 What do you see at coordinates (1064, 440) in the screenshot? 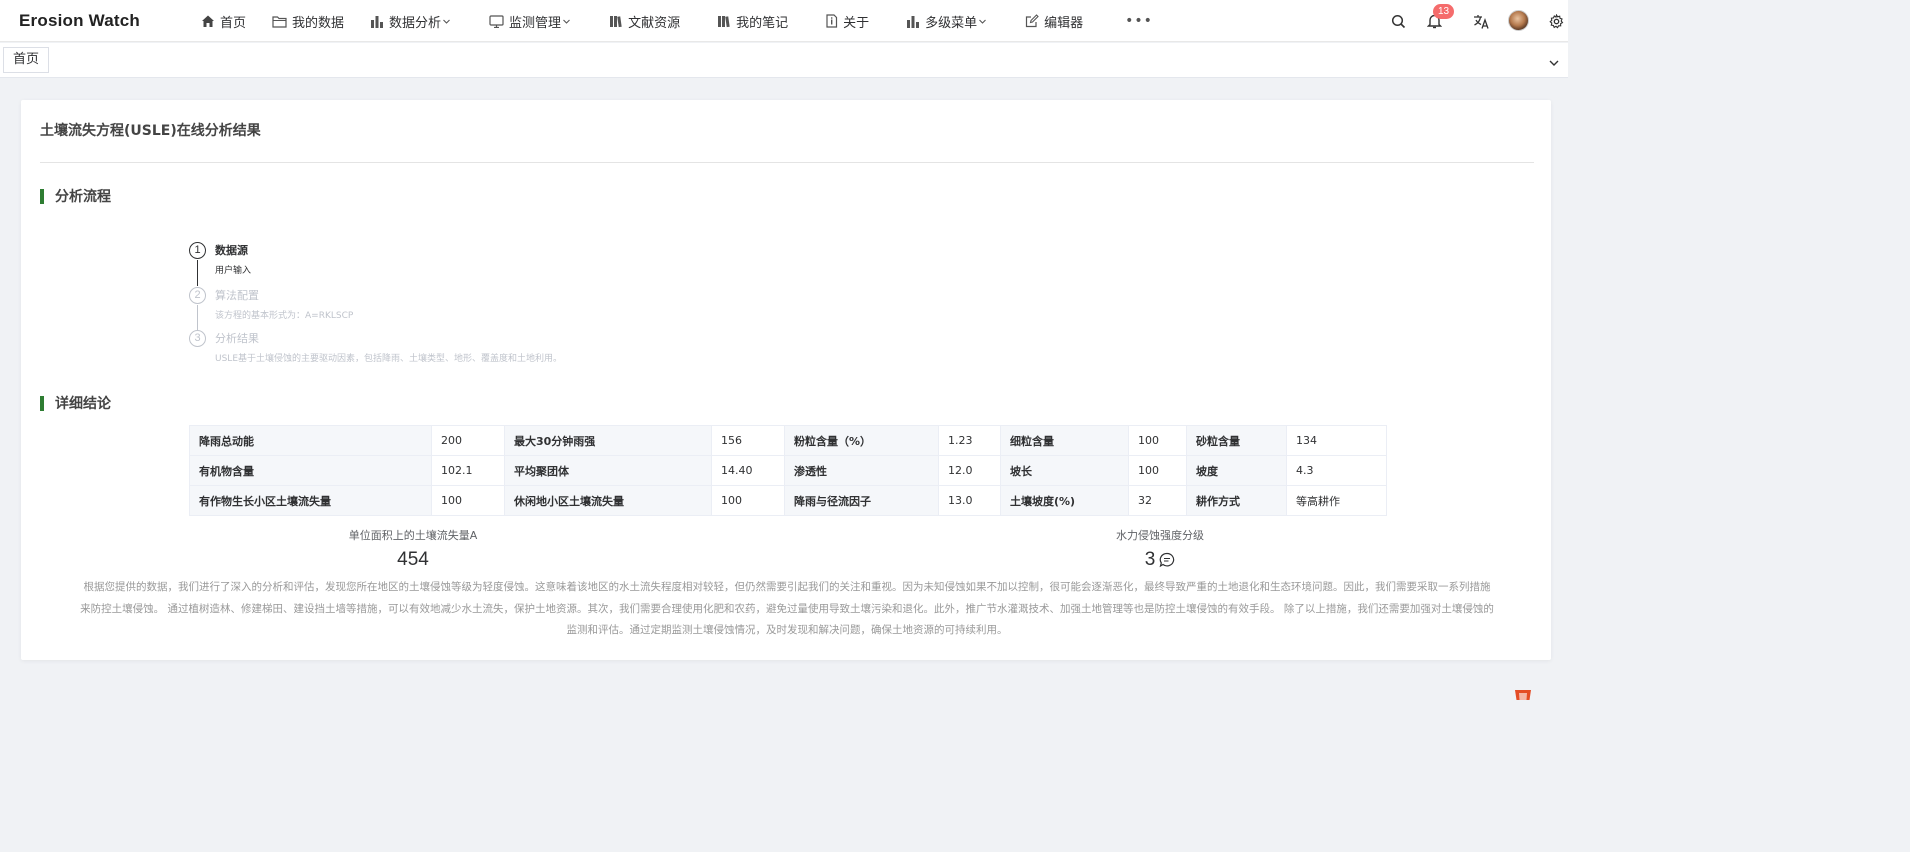
I see `param-label: 细粒含量` at bounding box center [1064, 440].